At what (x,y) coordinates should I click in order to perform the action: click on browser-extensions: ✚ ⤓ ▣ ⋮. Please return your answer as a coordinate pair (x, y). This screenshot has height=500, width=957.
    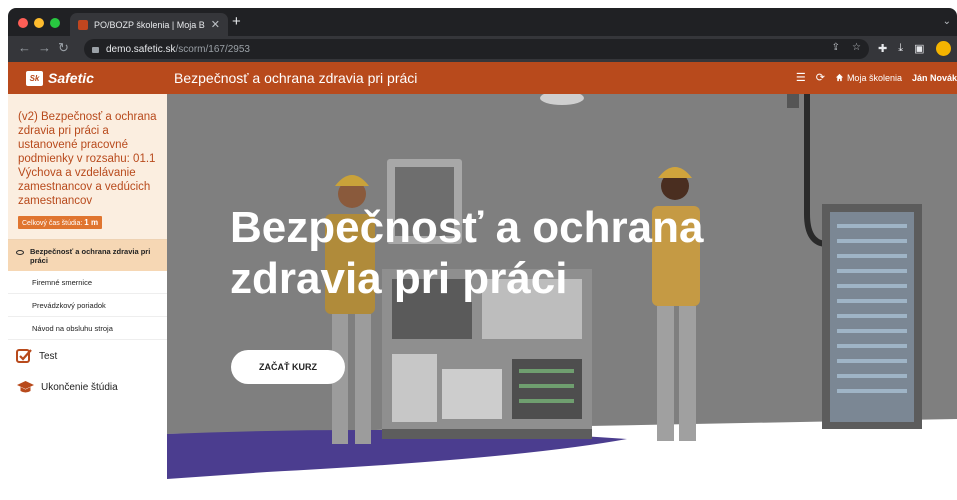
    Looking at the image, I should click on (917, 48).